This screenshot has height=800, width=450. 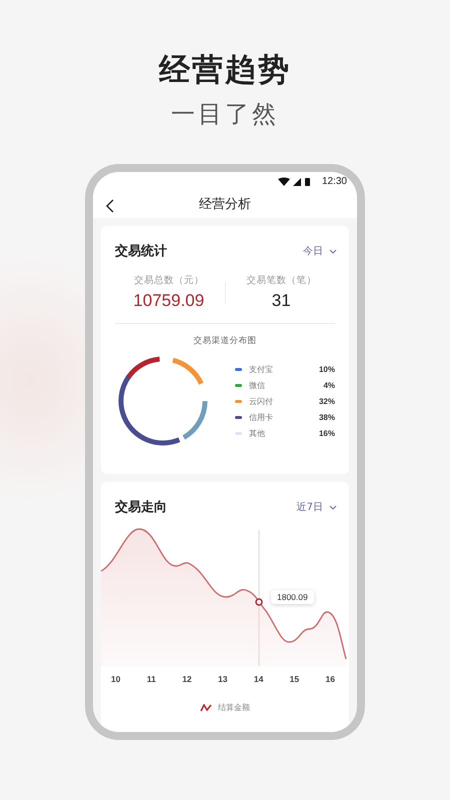 I want to click on card-title: 交易走向, so click(x=141, y=507).